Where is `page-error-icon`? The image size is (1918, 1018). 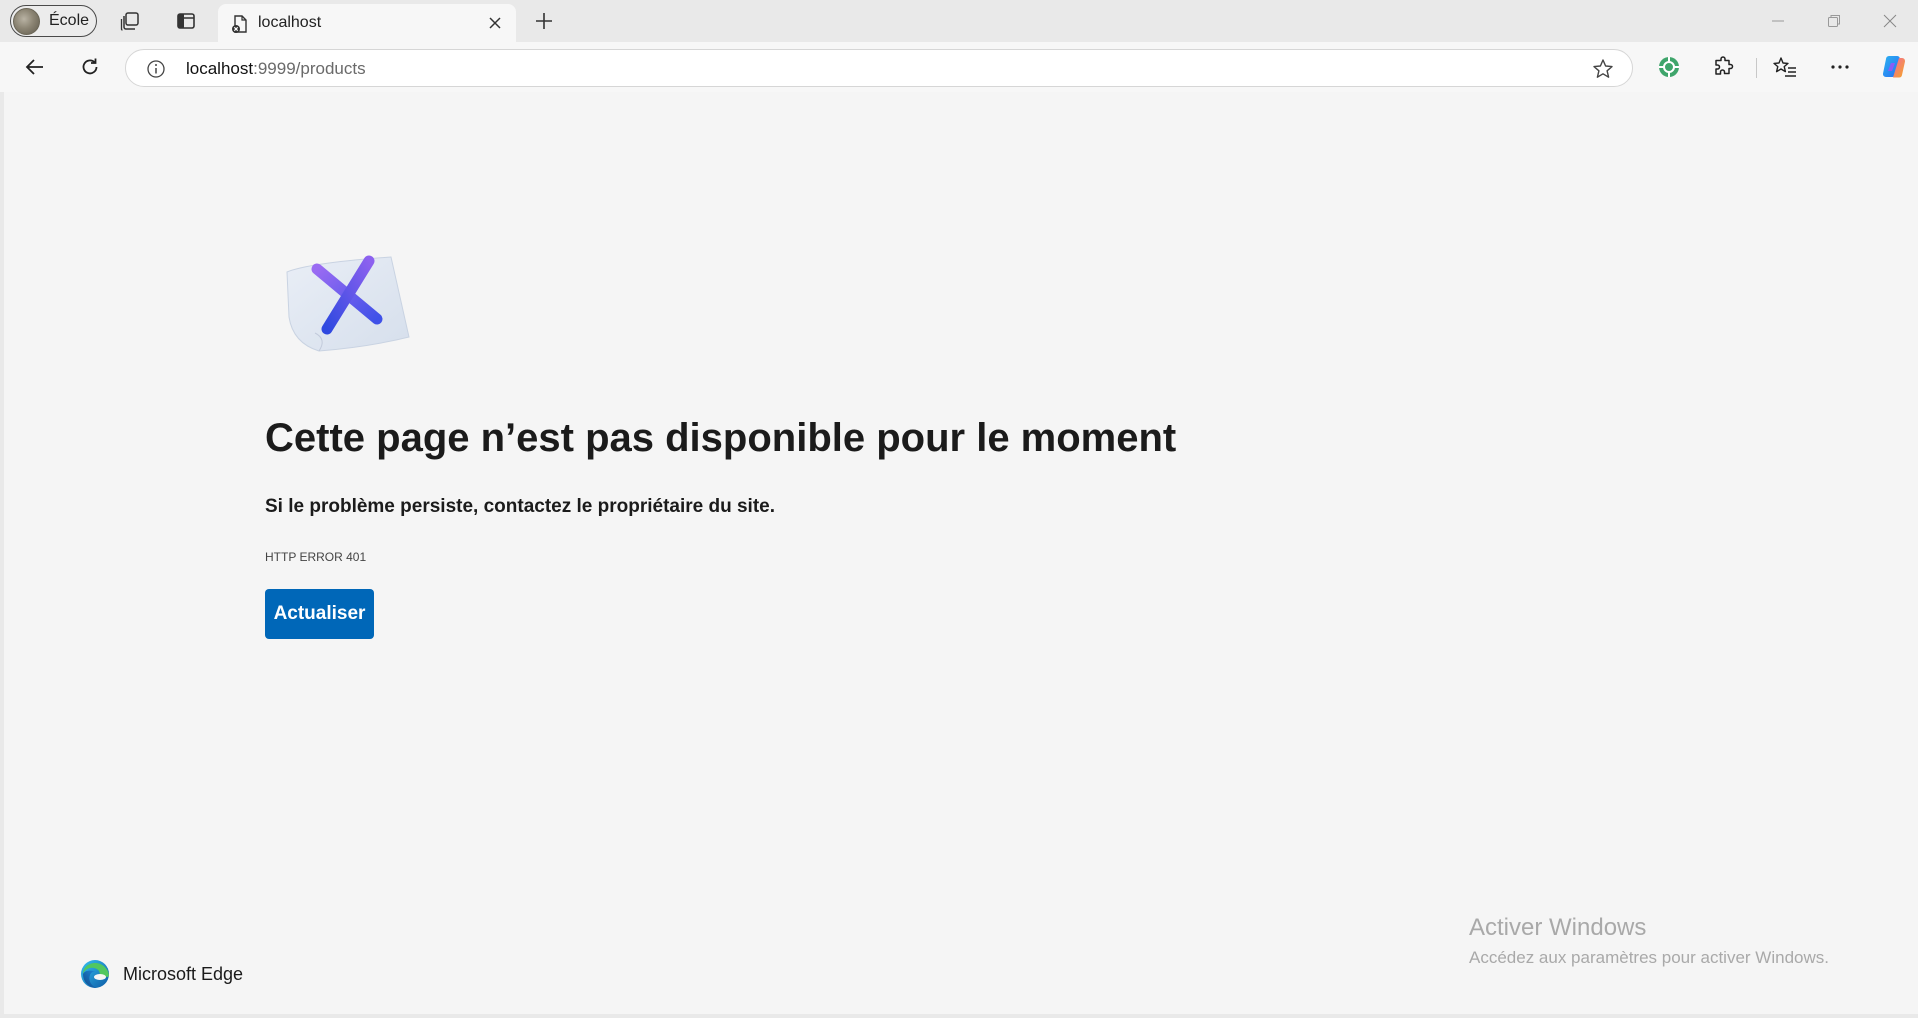
page-error-icon is located at coordinates (239, 24).